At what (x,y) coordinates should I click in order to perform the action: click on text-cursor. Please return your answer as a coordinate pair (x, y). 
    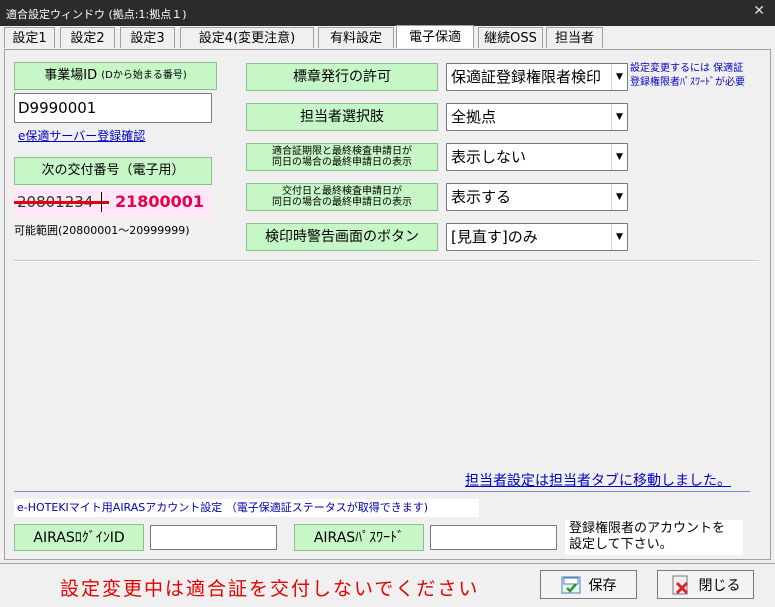
    Looking at the image, I should click on (101, 202).